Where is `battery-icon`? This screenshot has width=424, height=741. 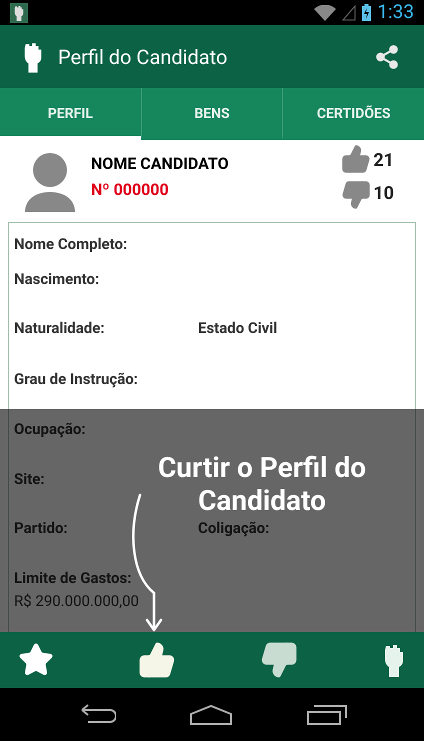
battery-icon is located at coordinates (367, 12).